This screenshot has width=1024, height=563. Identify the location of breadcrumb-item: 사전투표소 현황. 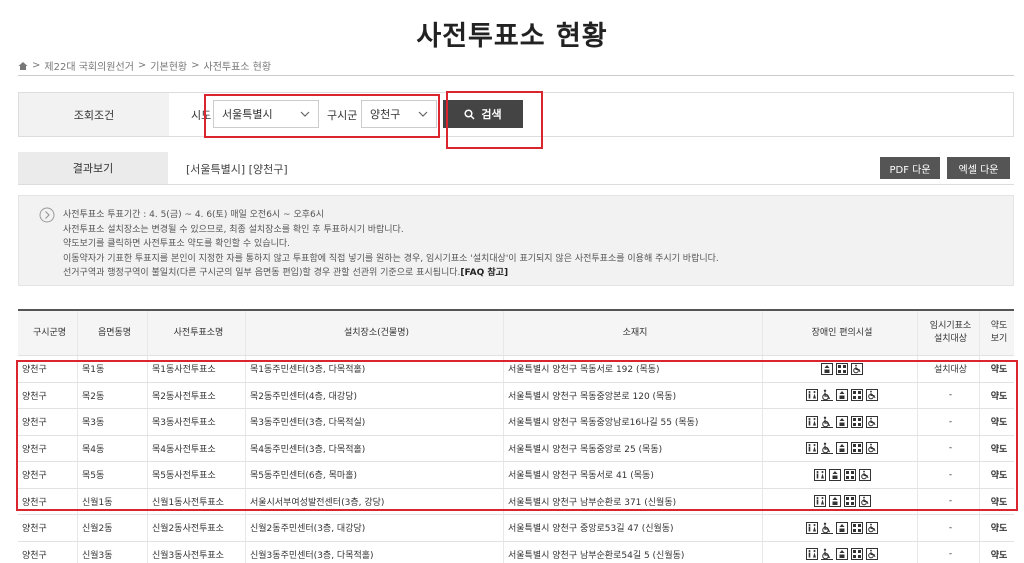
(237, 67).